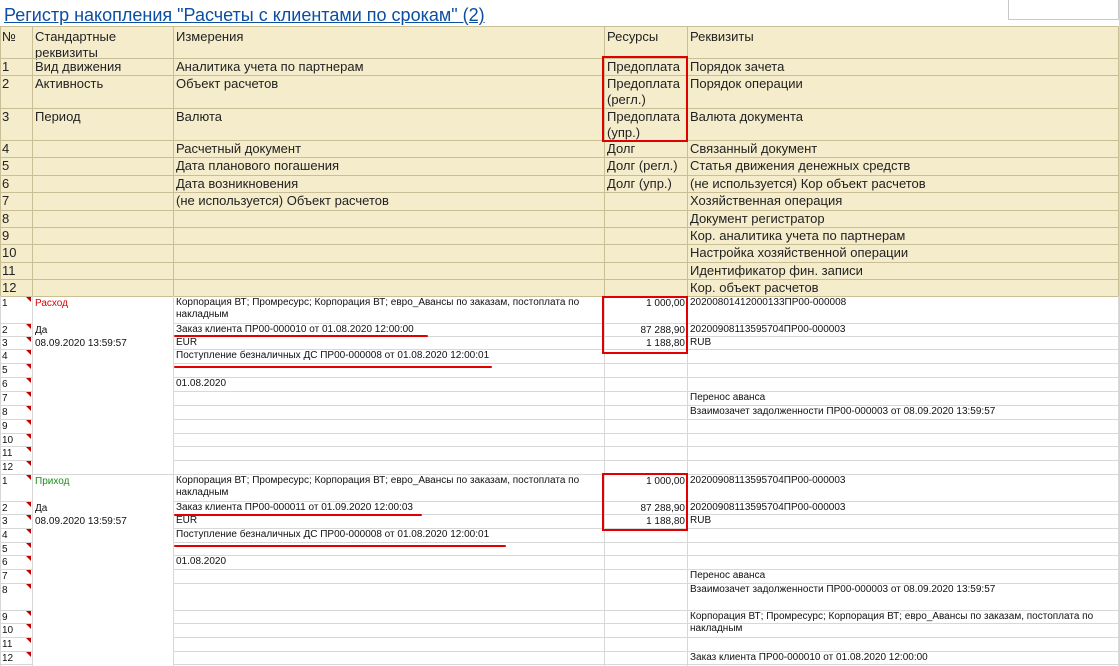  I want to click on header-row-number: 2, so click(16, 84).